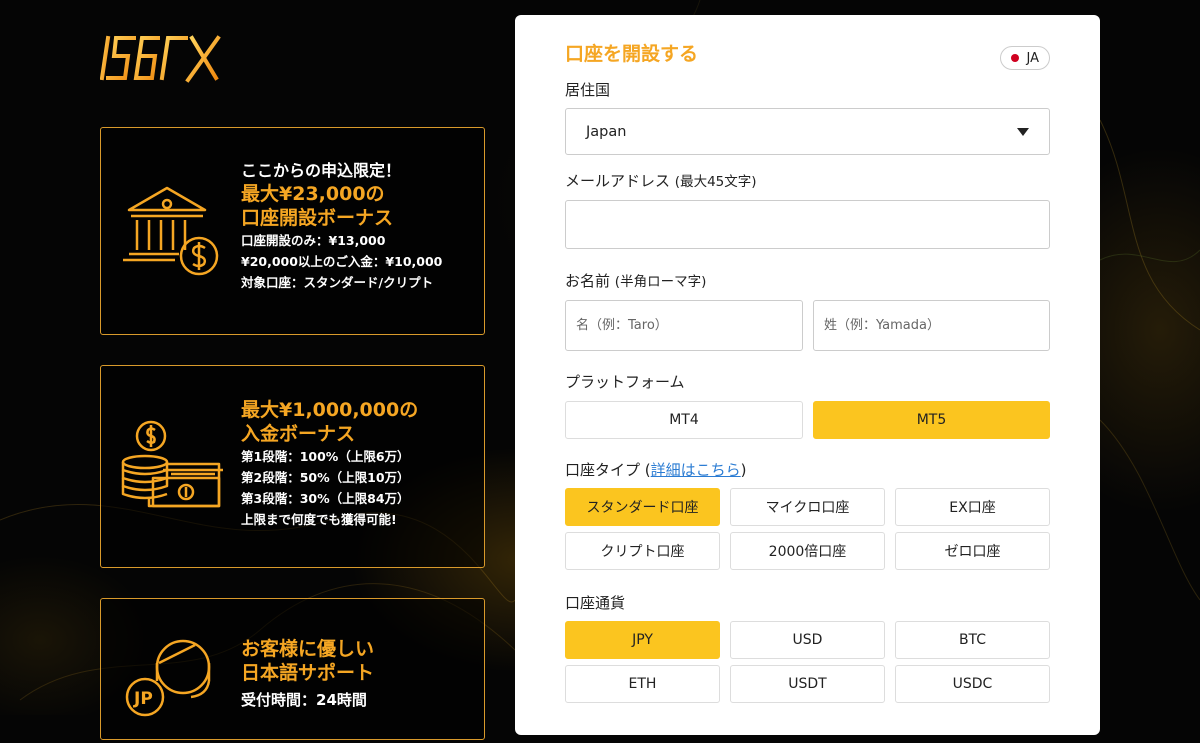 This screenshot has height=743, width=1200. I want to click on currency-usdt: USDT, so click(807, 684).